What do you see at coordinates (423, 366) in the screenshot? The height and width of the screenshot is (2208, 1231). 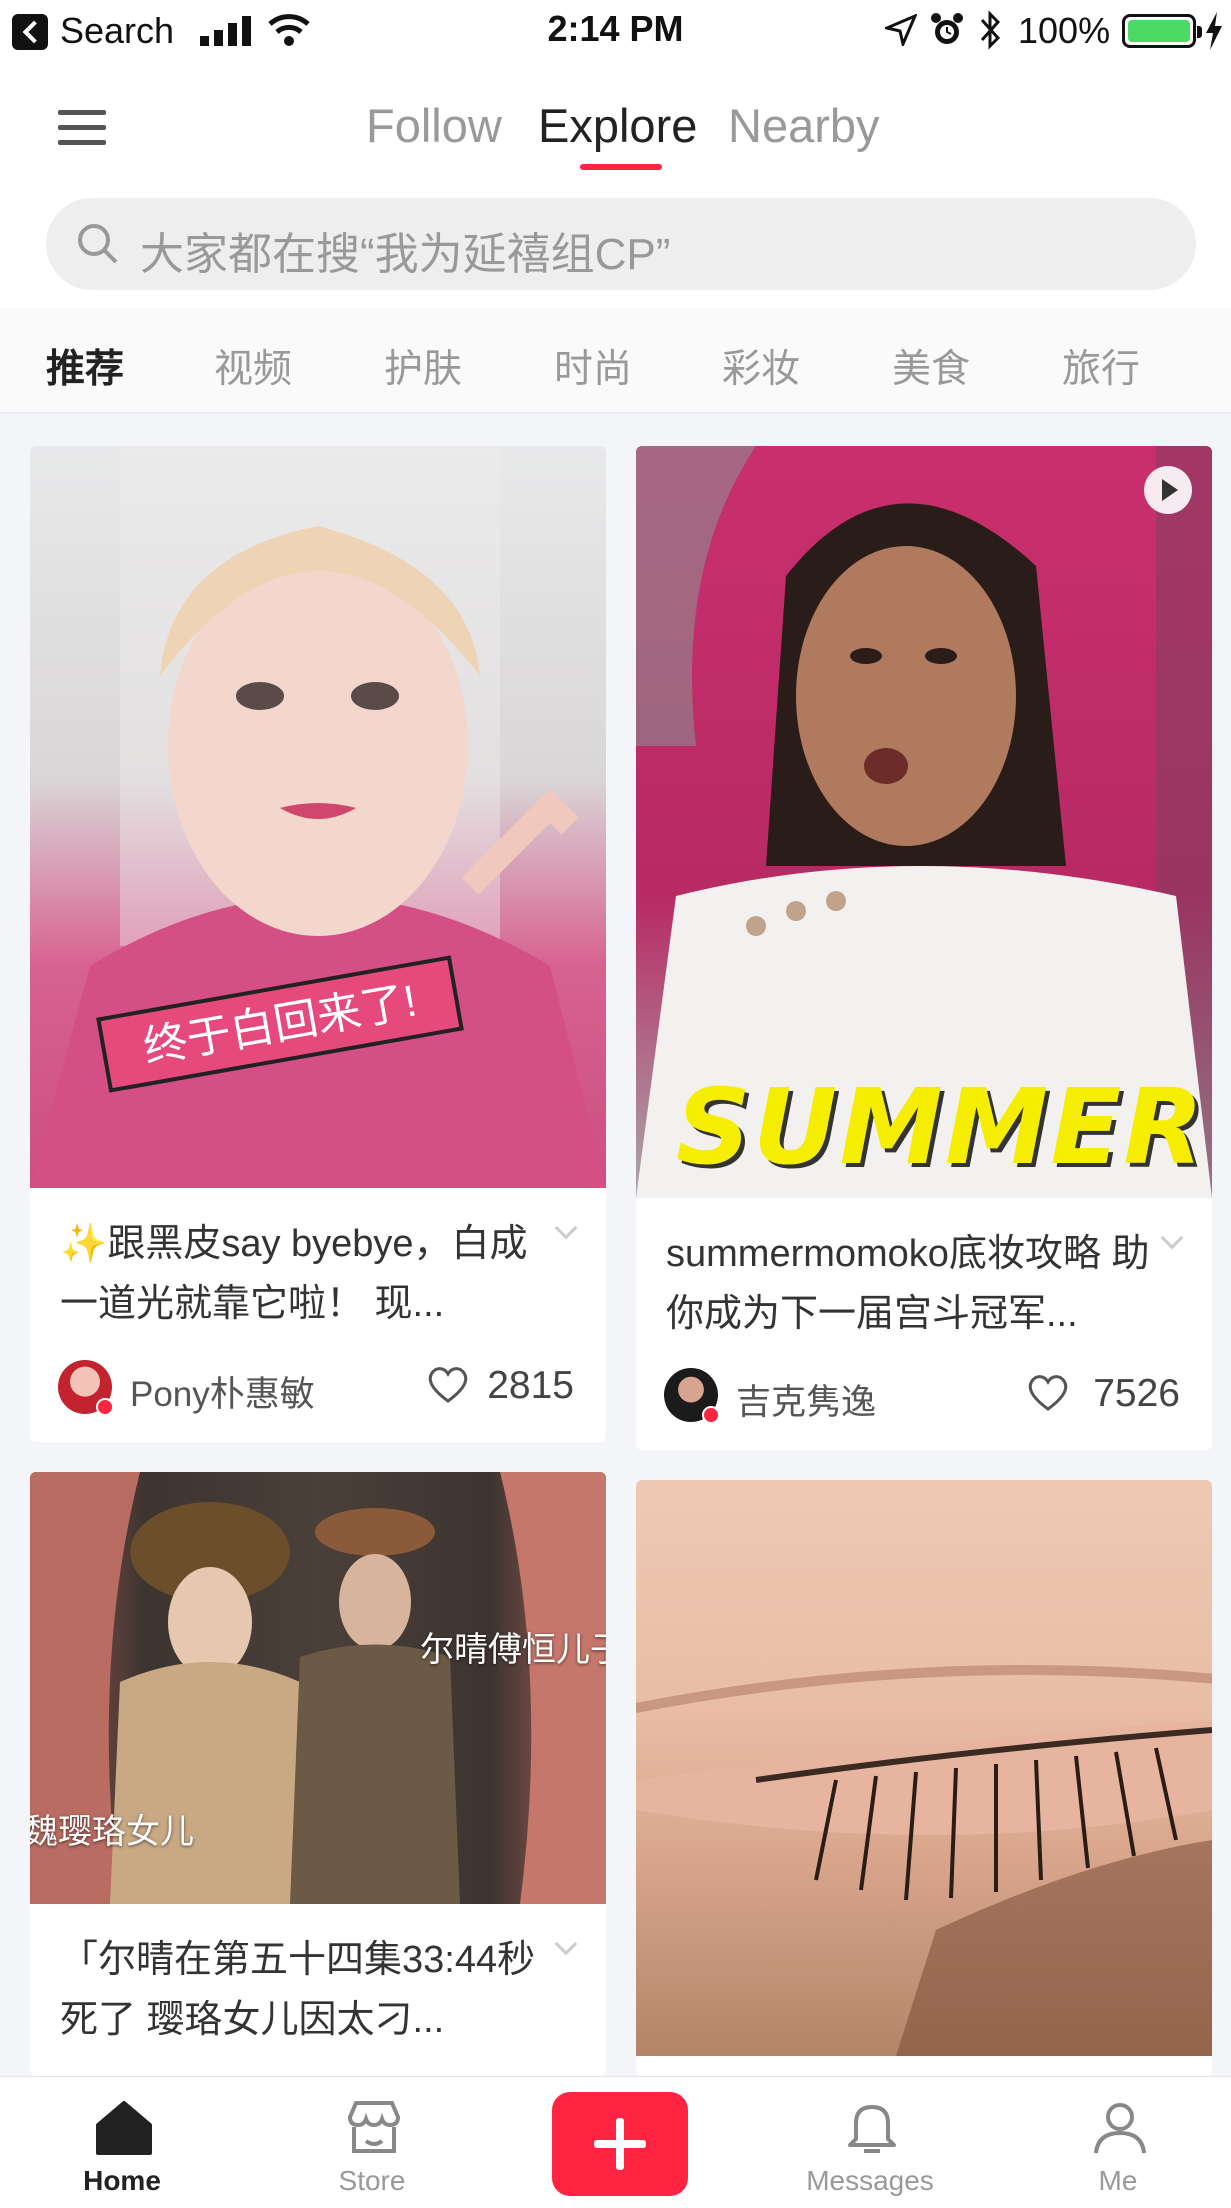 I see `category-tab: 护肤` at bounding box center [423, 366].